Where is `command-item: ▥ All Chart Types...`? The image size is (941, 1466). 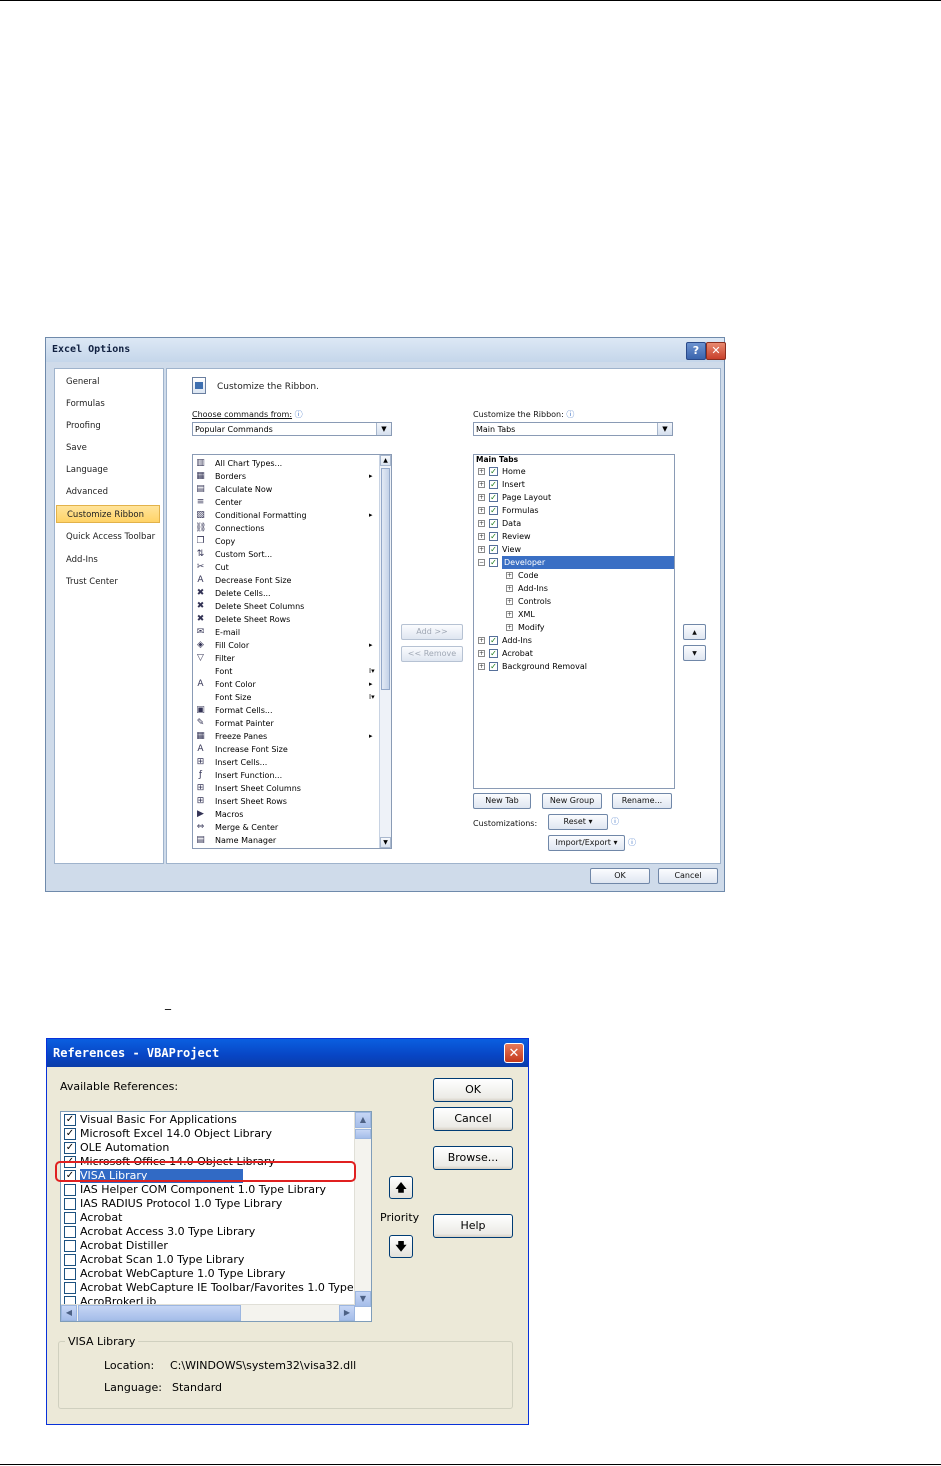 command-item: ▥ All Chart Types... is located at coordinates (289, 463).